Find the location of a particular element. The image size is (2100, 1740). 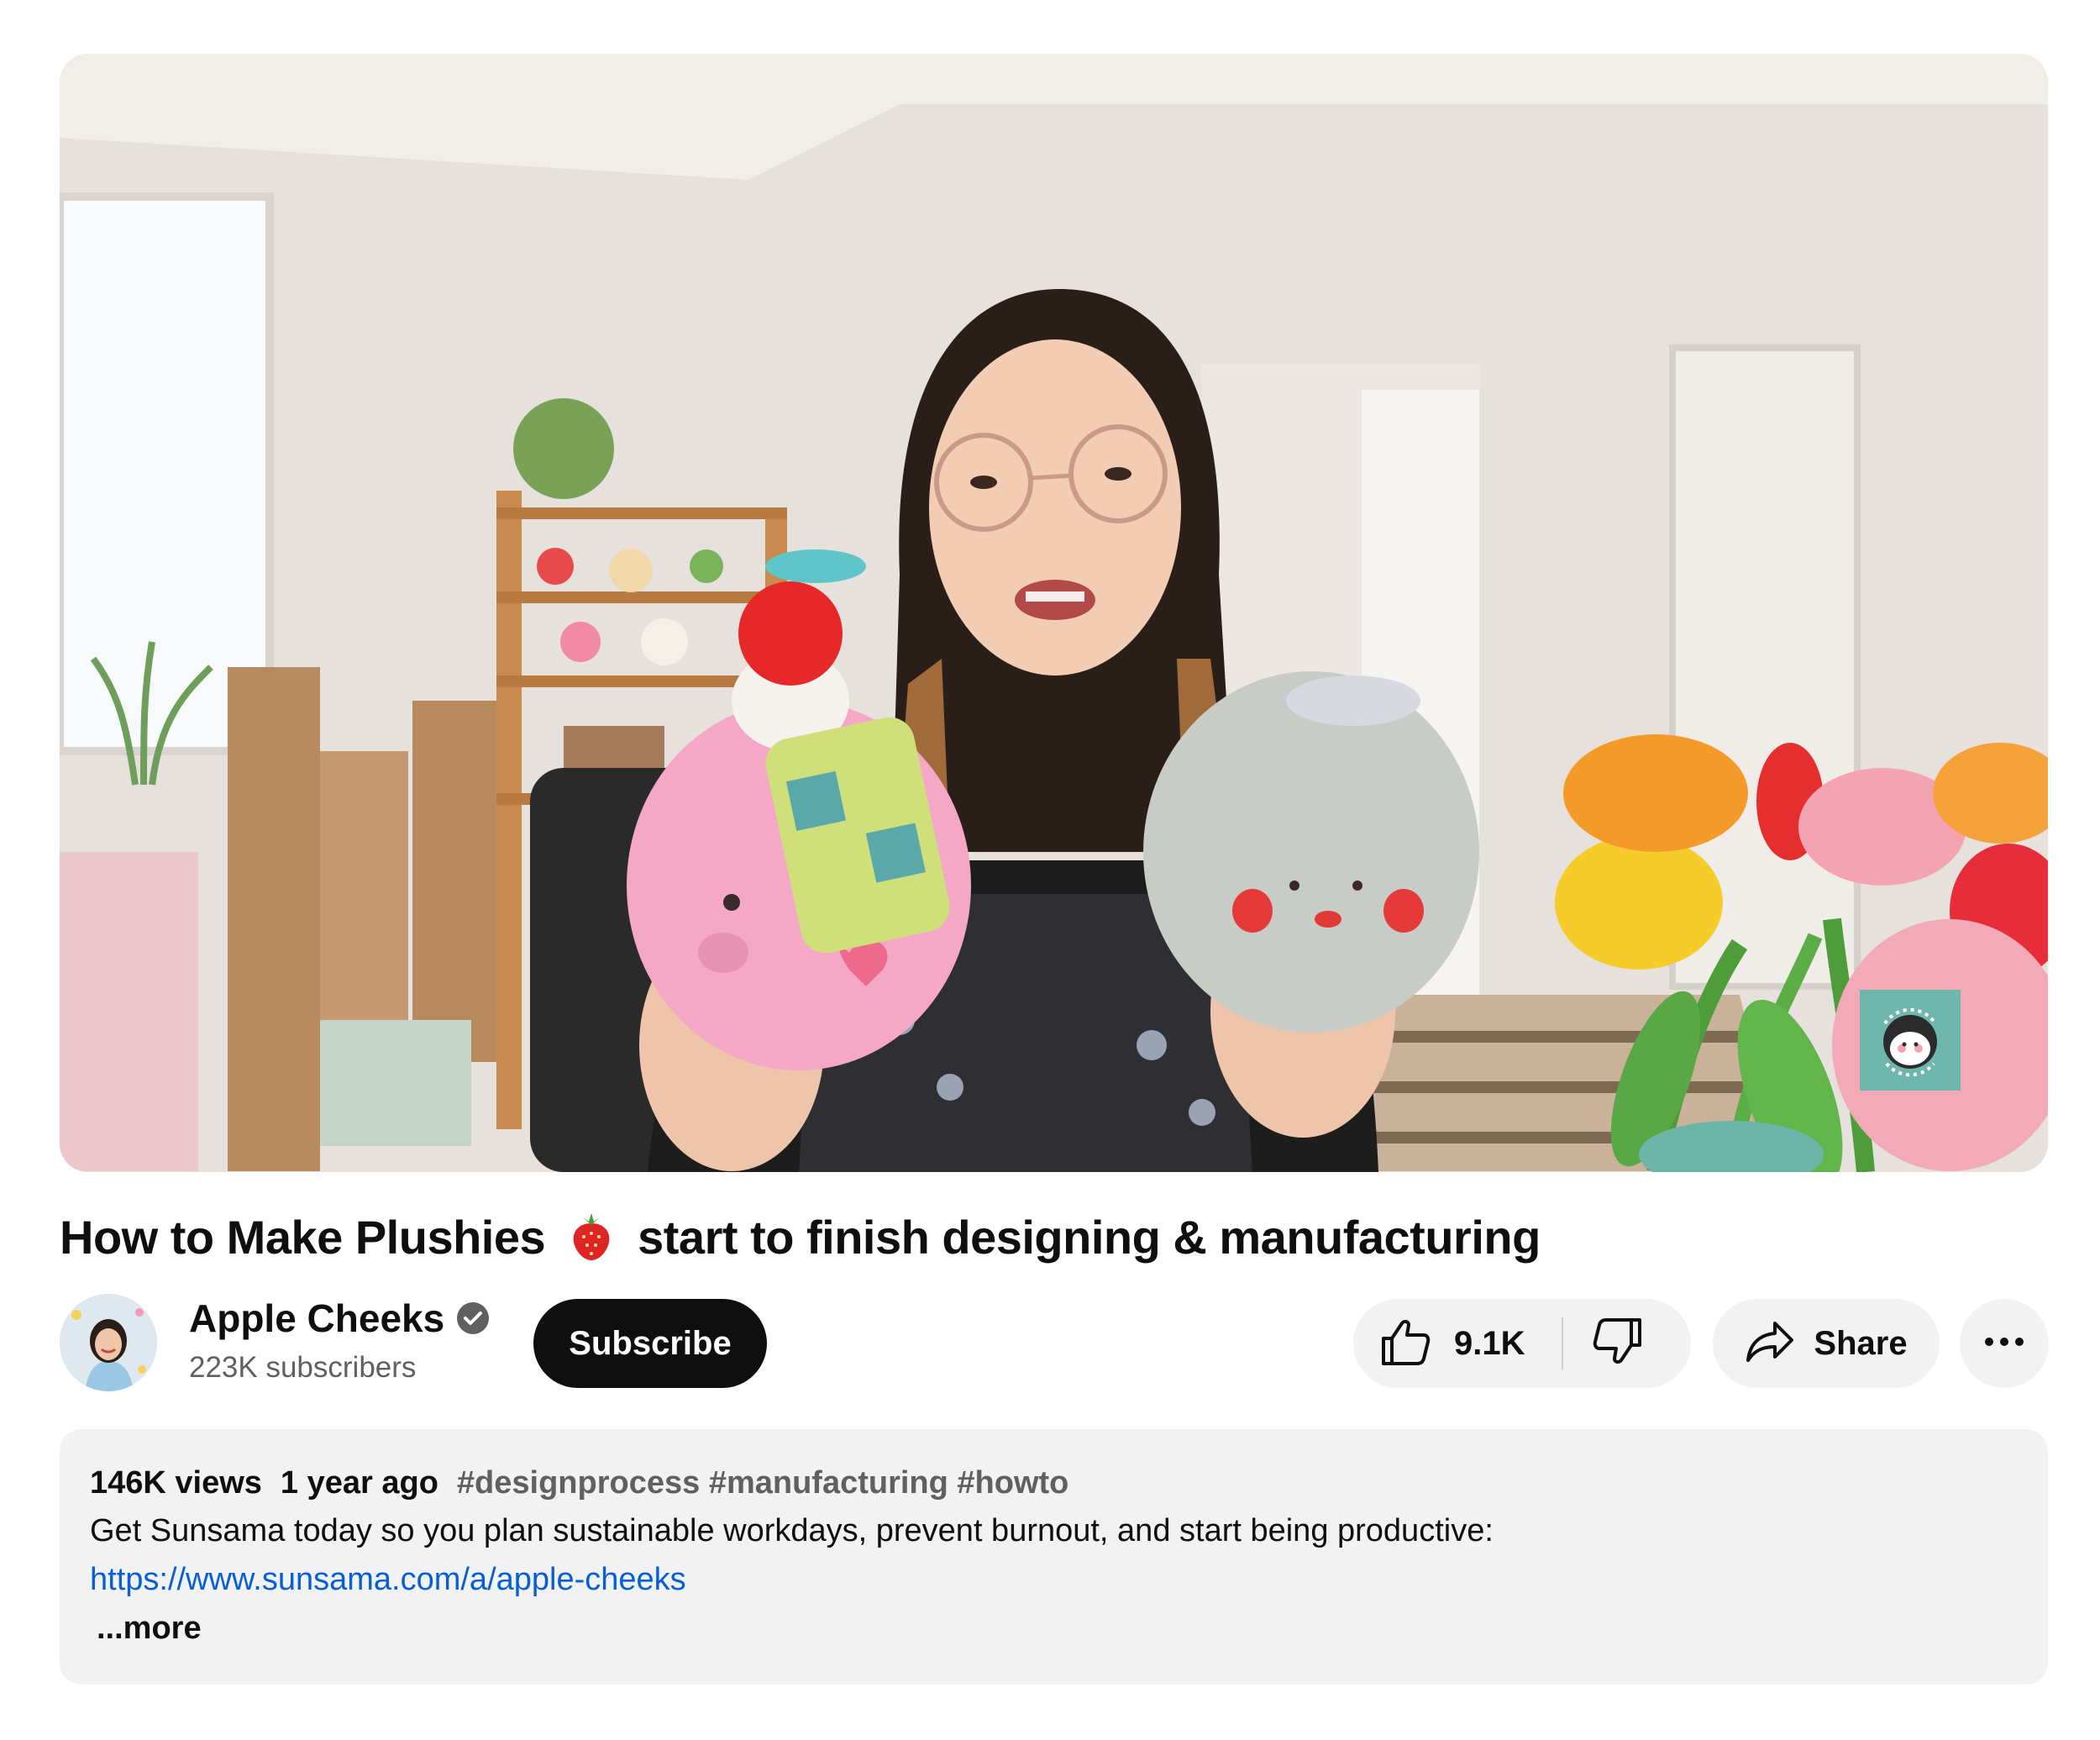

like-icon is located at coordinates (1405, 1343).